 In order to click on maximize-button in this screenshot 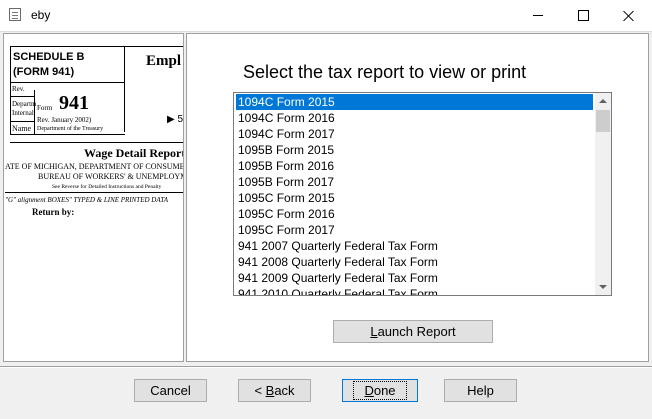, I will do `click(583, 15)`.